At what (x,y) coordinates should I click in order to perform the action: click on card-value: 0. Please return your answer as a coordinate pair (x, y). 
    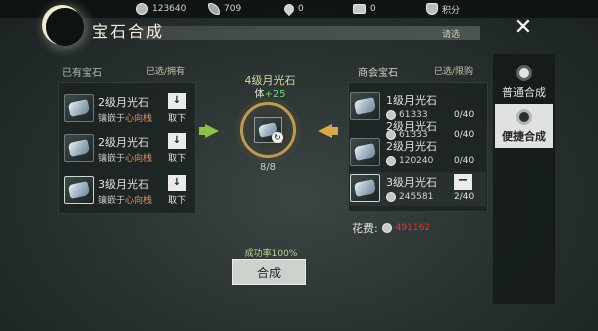
    Looking at the image, I should click on (373, 9).